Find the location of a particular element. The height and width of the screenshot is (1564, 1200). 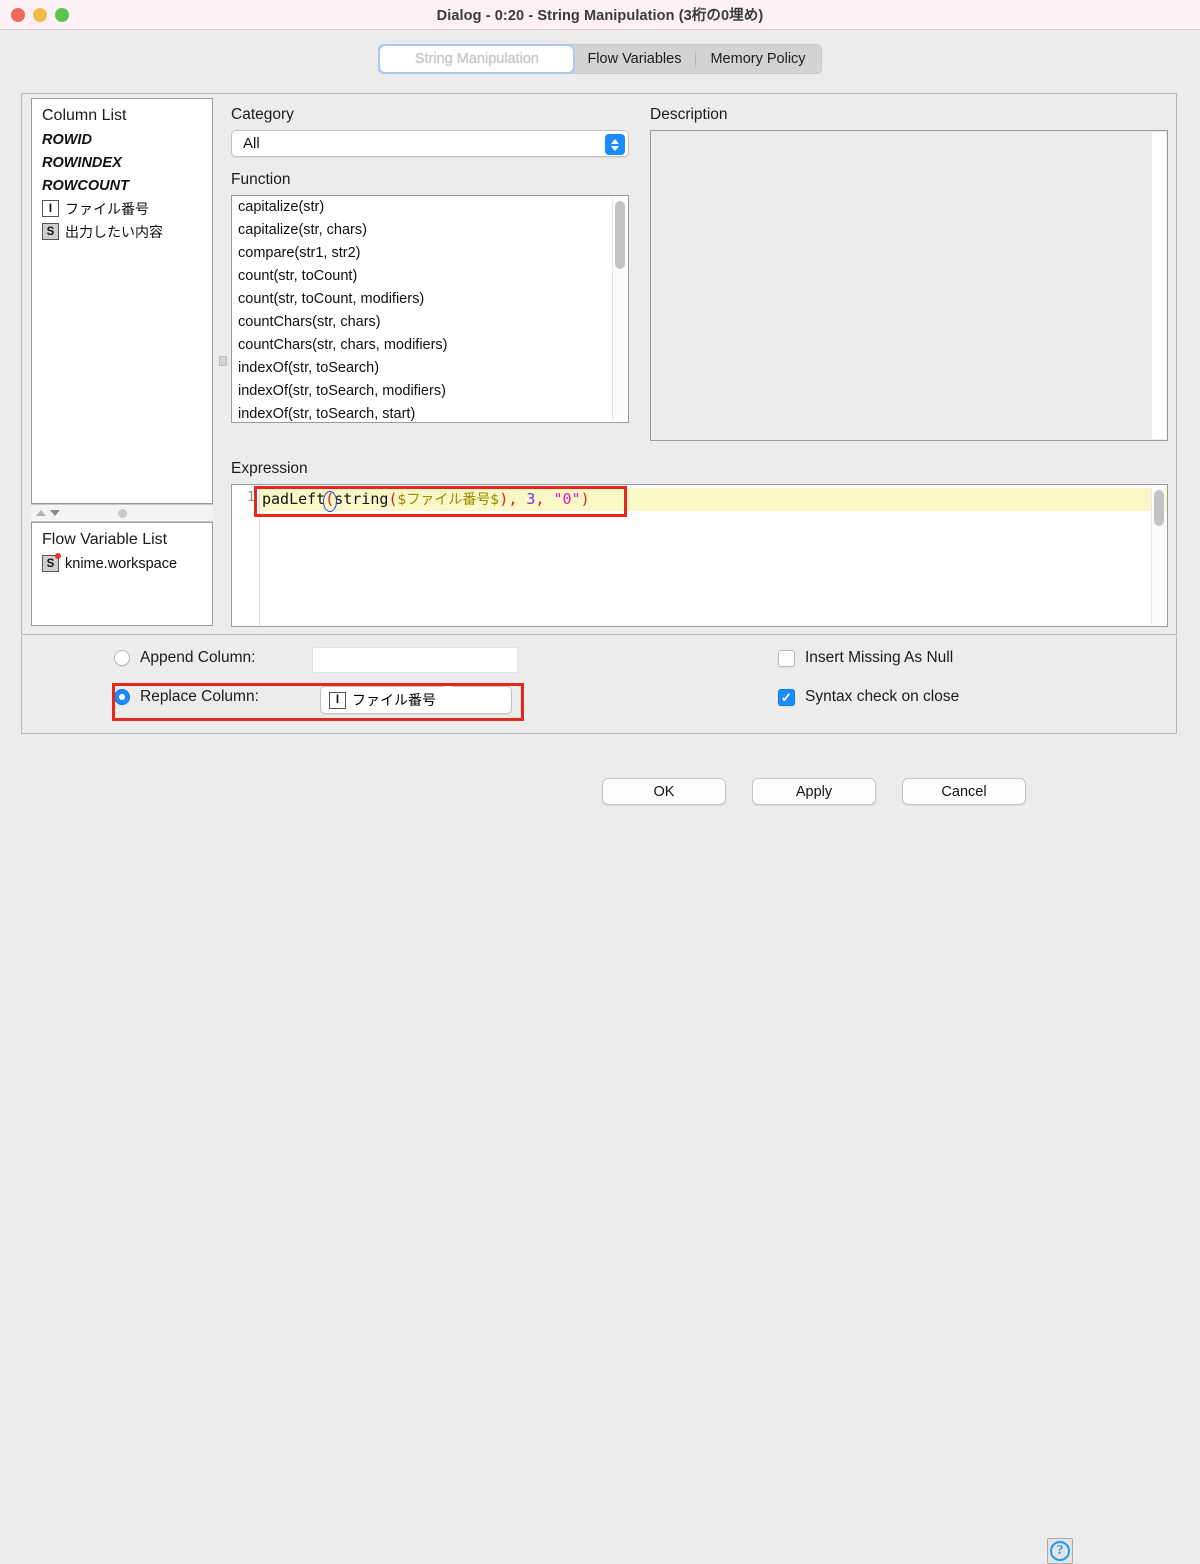

category-select: All is located at coordinates (430, 143).